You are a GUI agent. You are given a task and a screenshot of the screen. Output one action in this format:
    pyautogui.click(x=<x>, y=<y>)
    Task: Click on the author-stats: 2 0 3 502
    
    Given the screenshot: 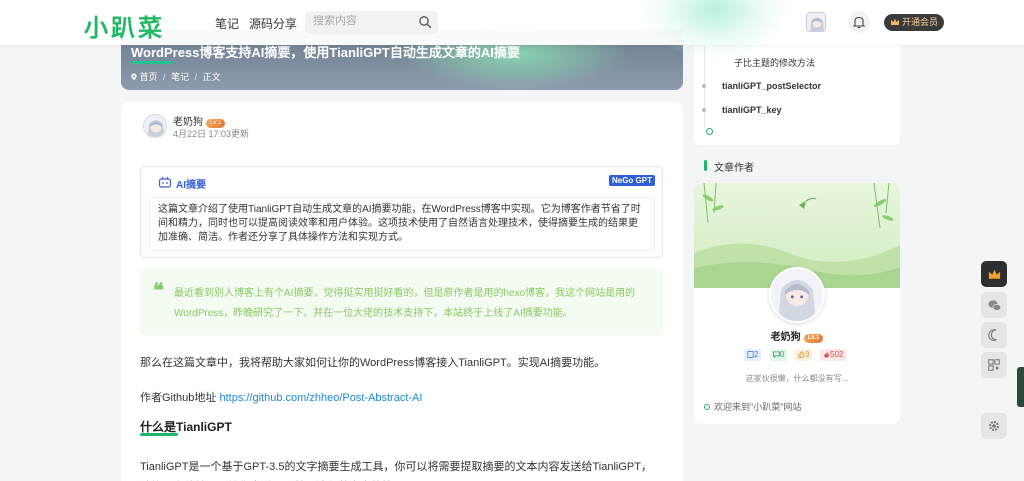 What is the action you would take?
    pyautogui.click(x=799, y=355)
    